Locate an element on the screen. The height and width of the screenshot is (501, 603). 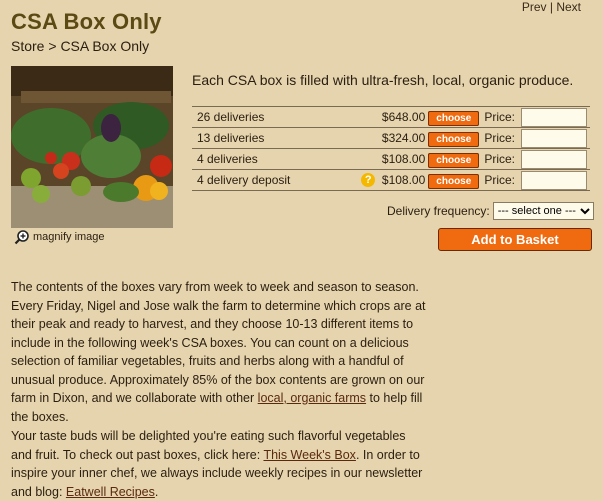
page-title: CSA Box Only is located at coordinates (86, 21).